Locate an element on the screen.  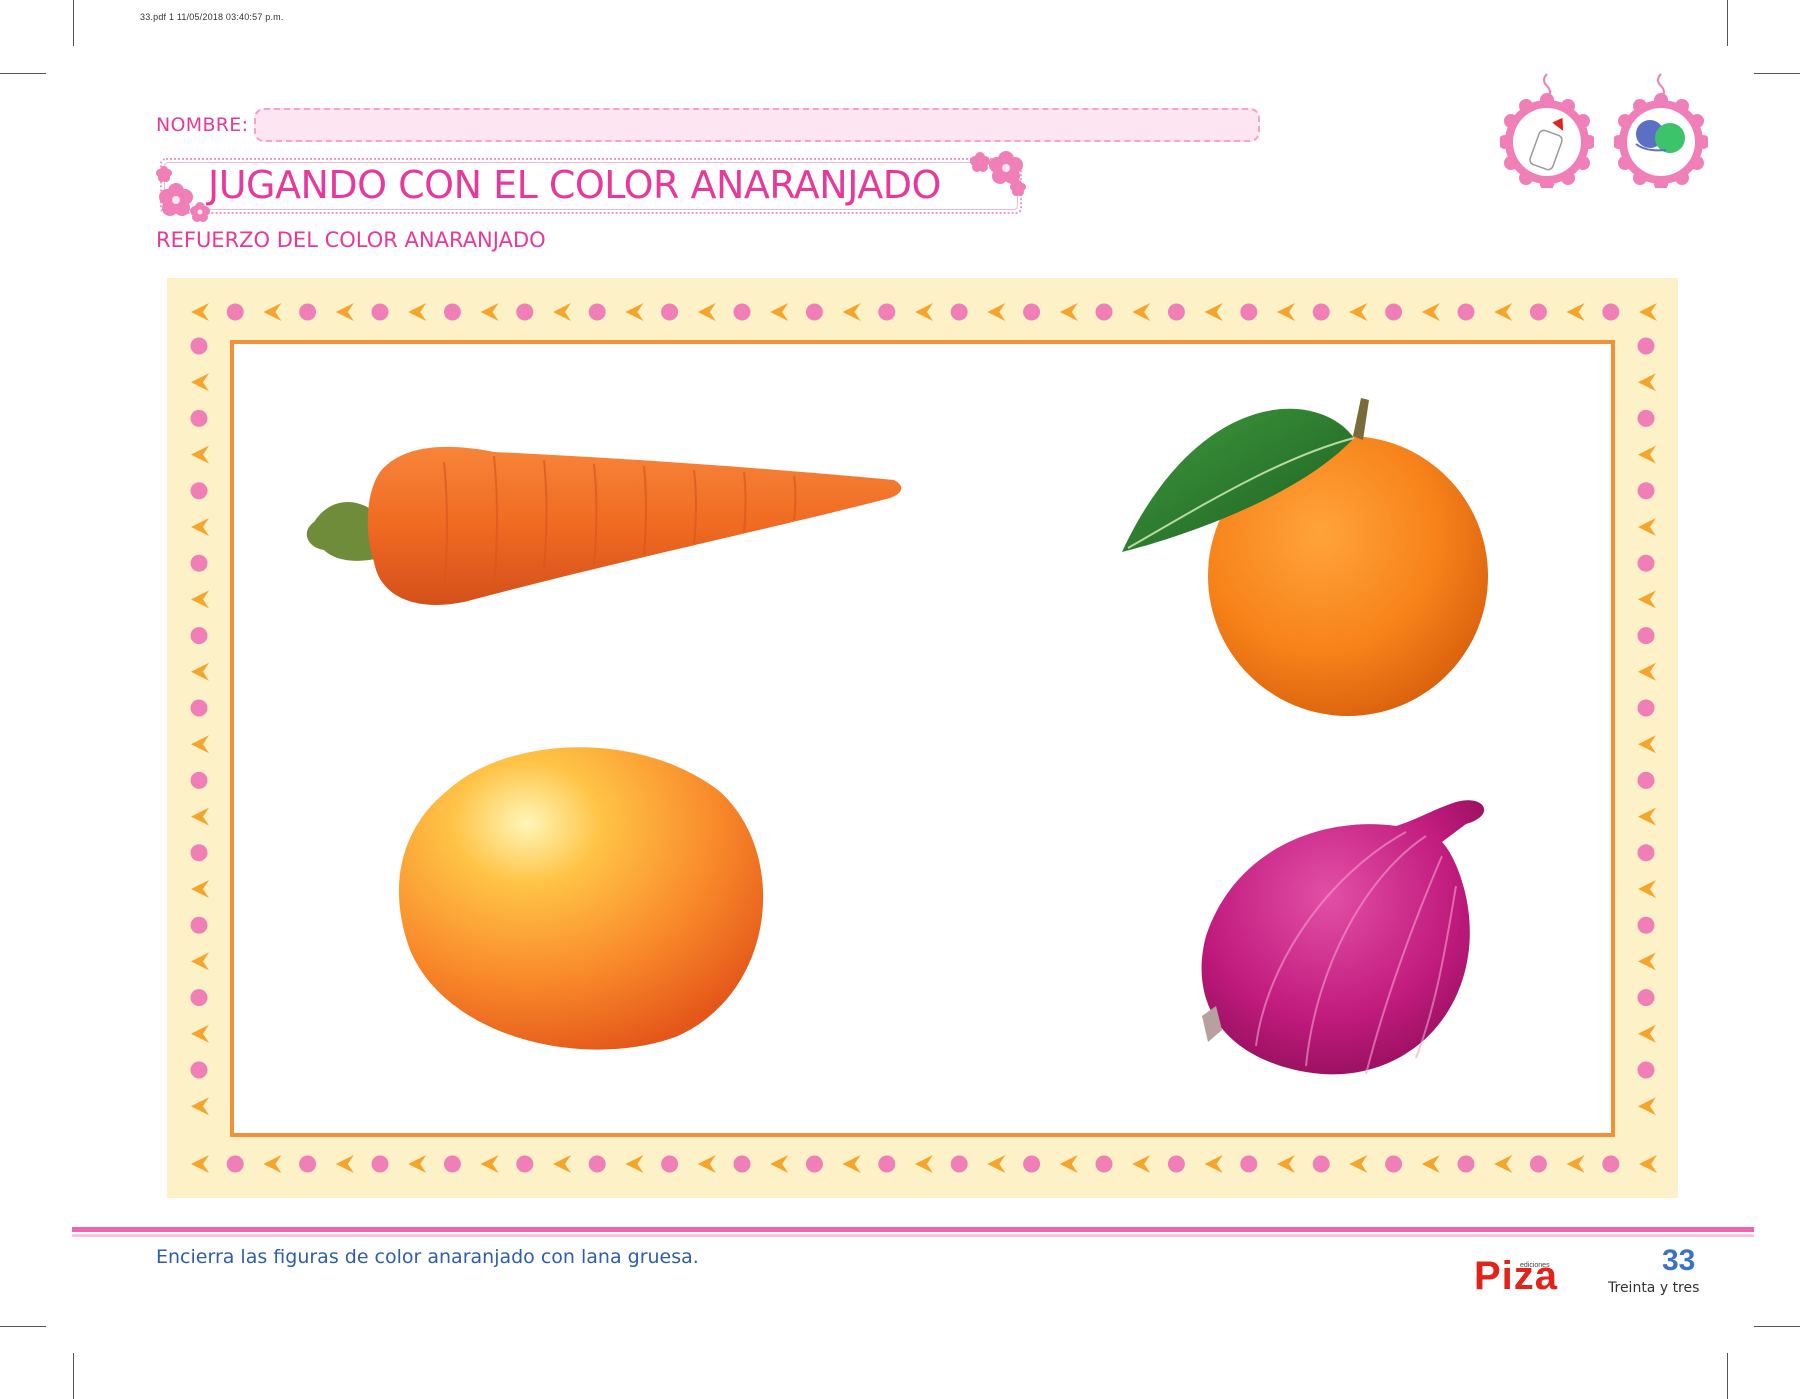
glue-badge is located at coordinates (1547, 130).